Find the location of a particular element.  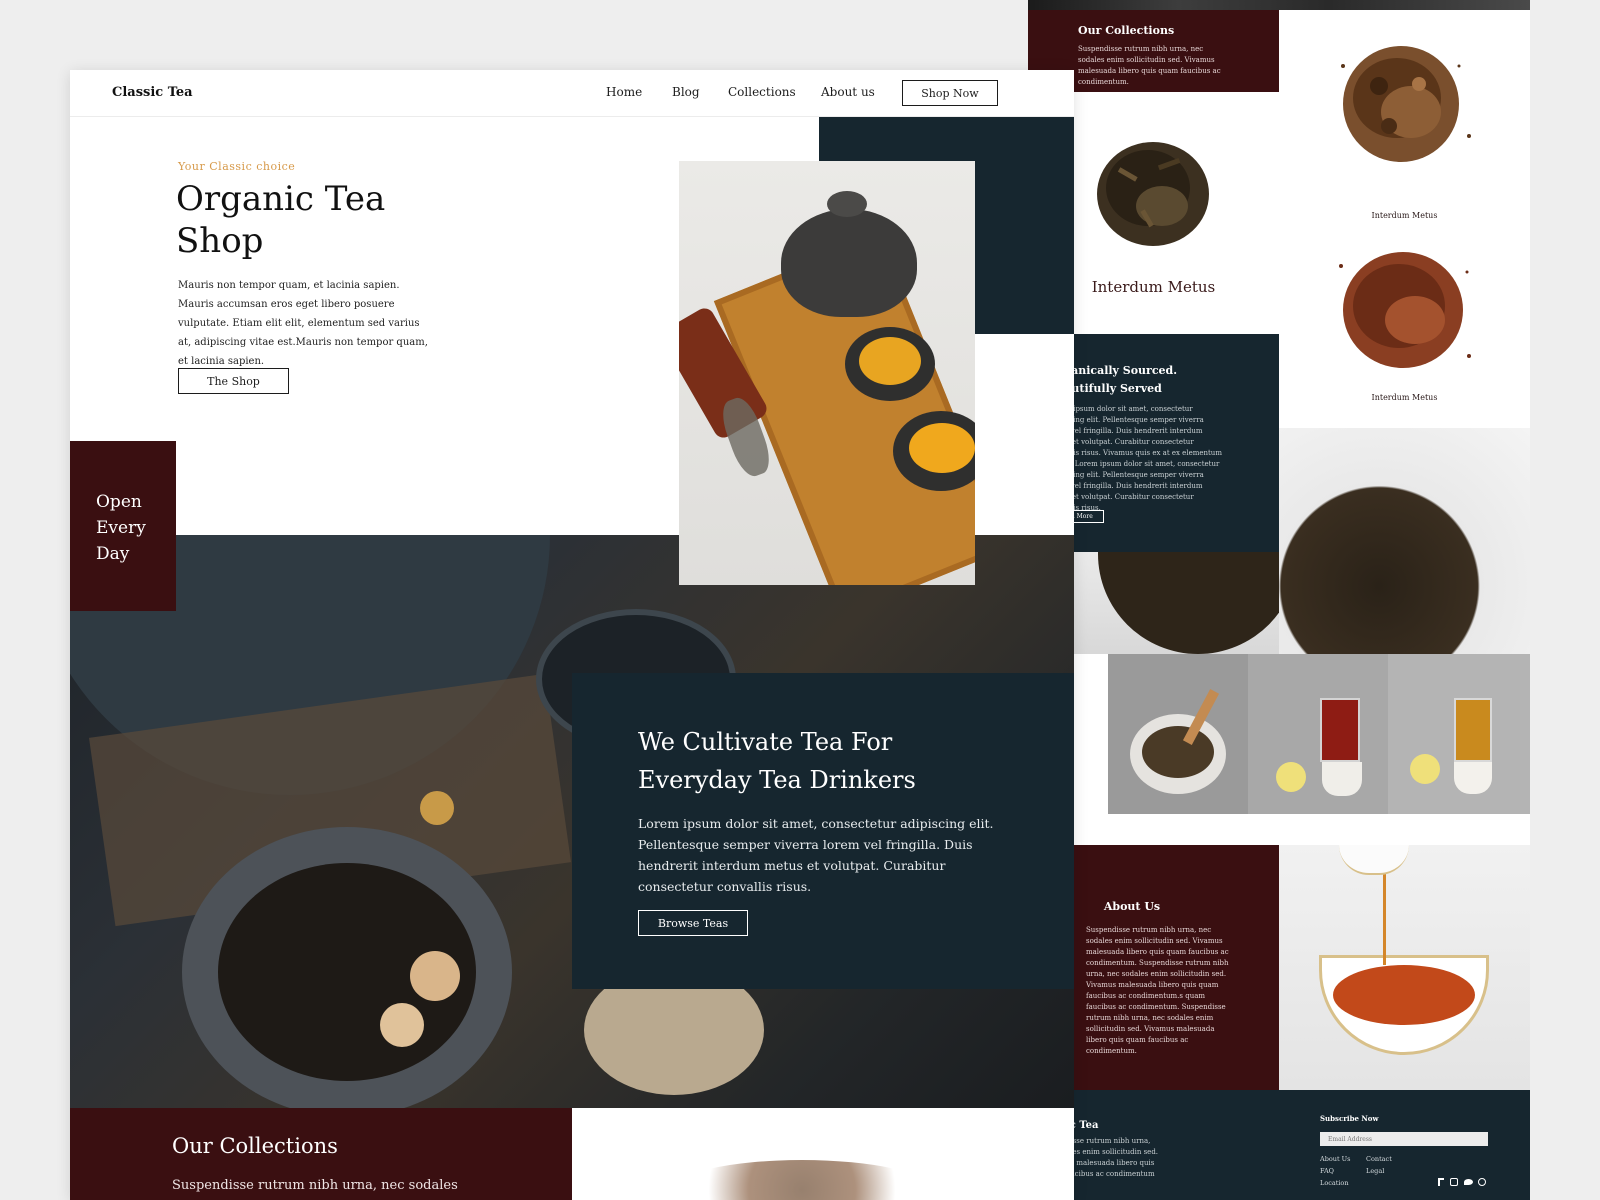

tea-pour-liquid is located at coordinates (1404, 995).